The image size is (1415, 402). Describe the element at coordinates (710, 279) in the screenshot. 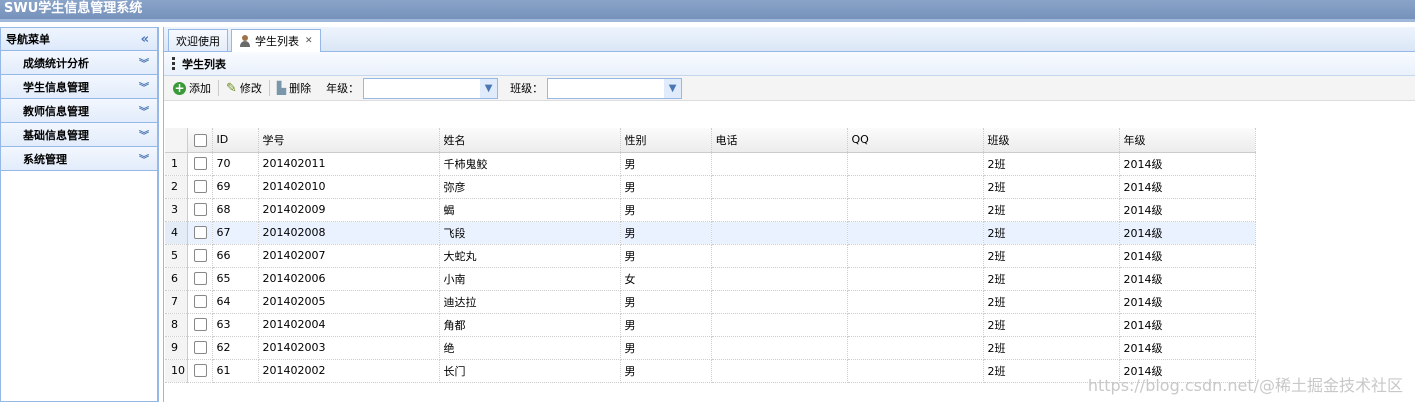

I see `table-row: 6 65 201402006 小南女 2班 2014级` at that location.